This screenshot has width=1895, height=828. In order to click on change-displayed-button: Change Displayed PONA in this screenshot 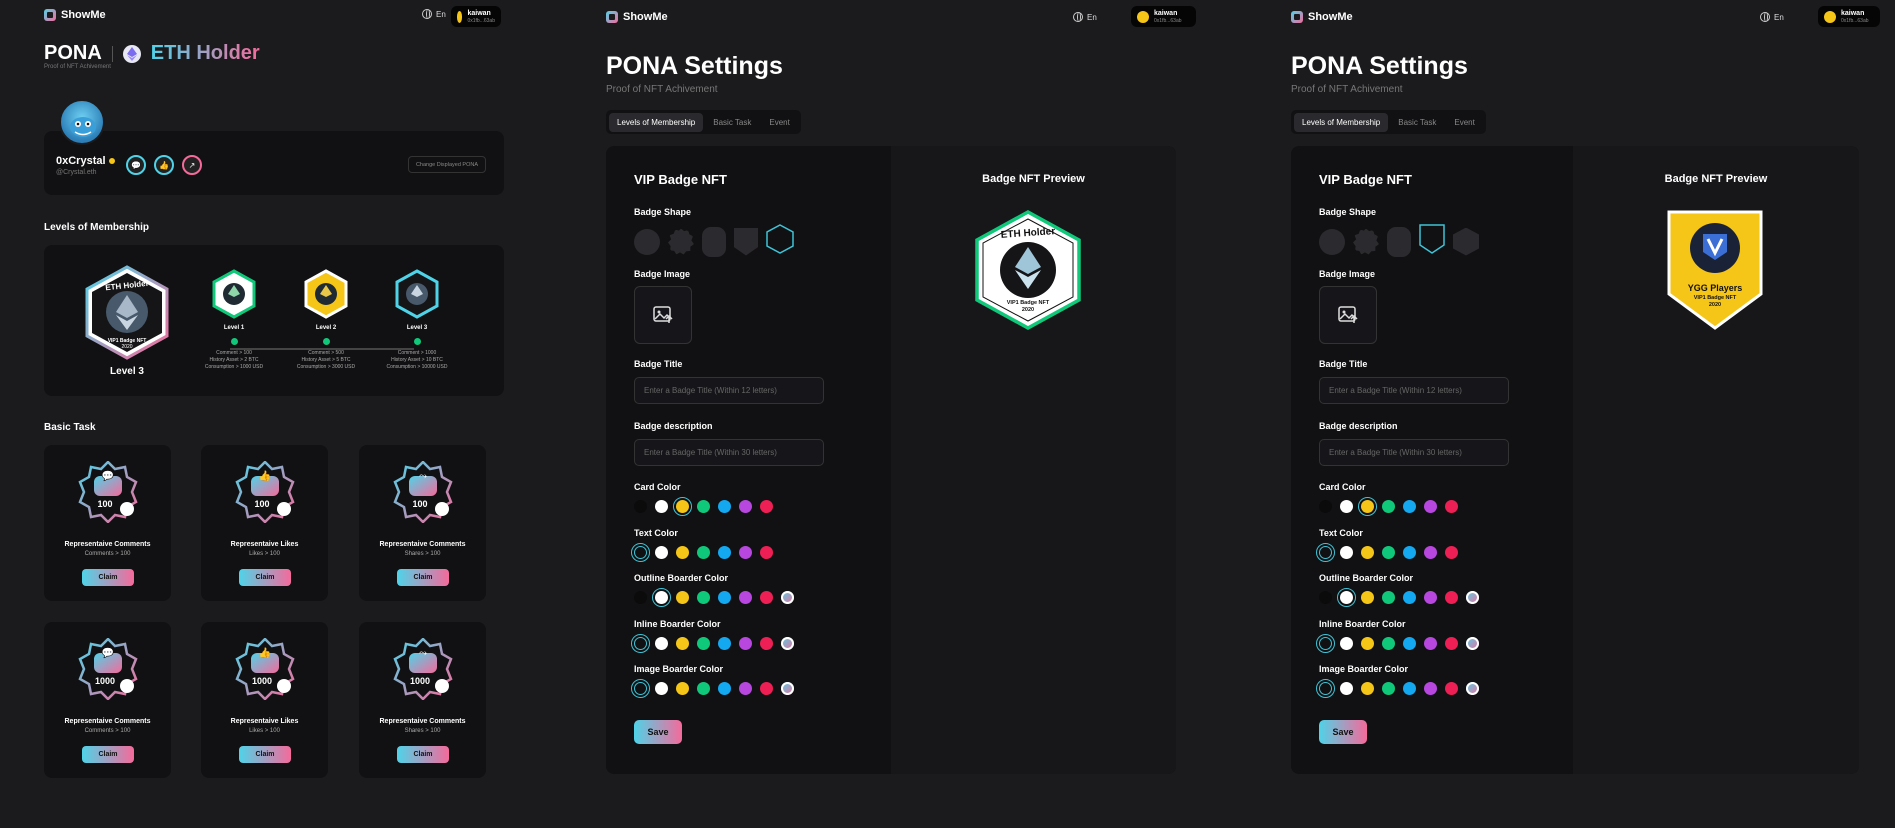, I will do `click(446, 164)`.